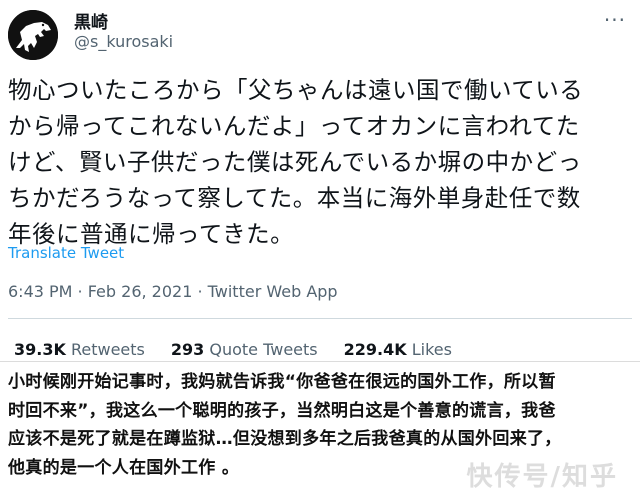 The image size is (640, 503). Describe the element at coordinates (615, 20) in the screenshot. I see `ellipsis-icon: ···` at that location.